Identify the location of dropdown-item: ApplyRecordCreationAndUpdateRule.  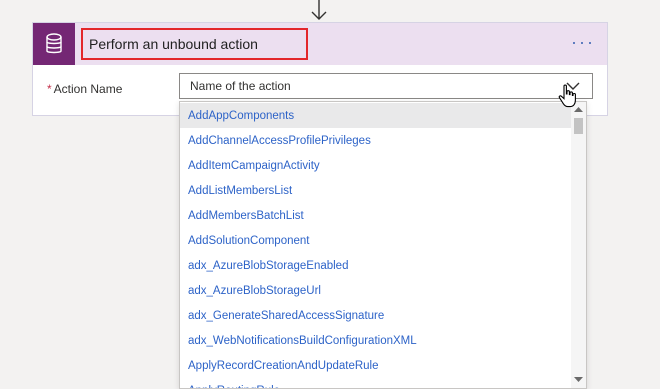
(376, 365).